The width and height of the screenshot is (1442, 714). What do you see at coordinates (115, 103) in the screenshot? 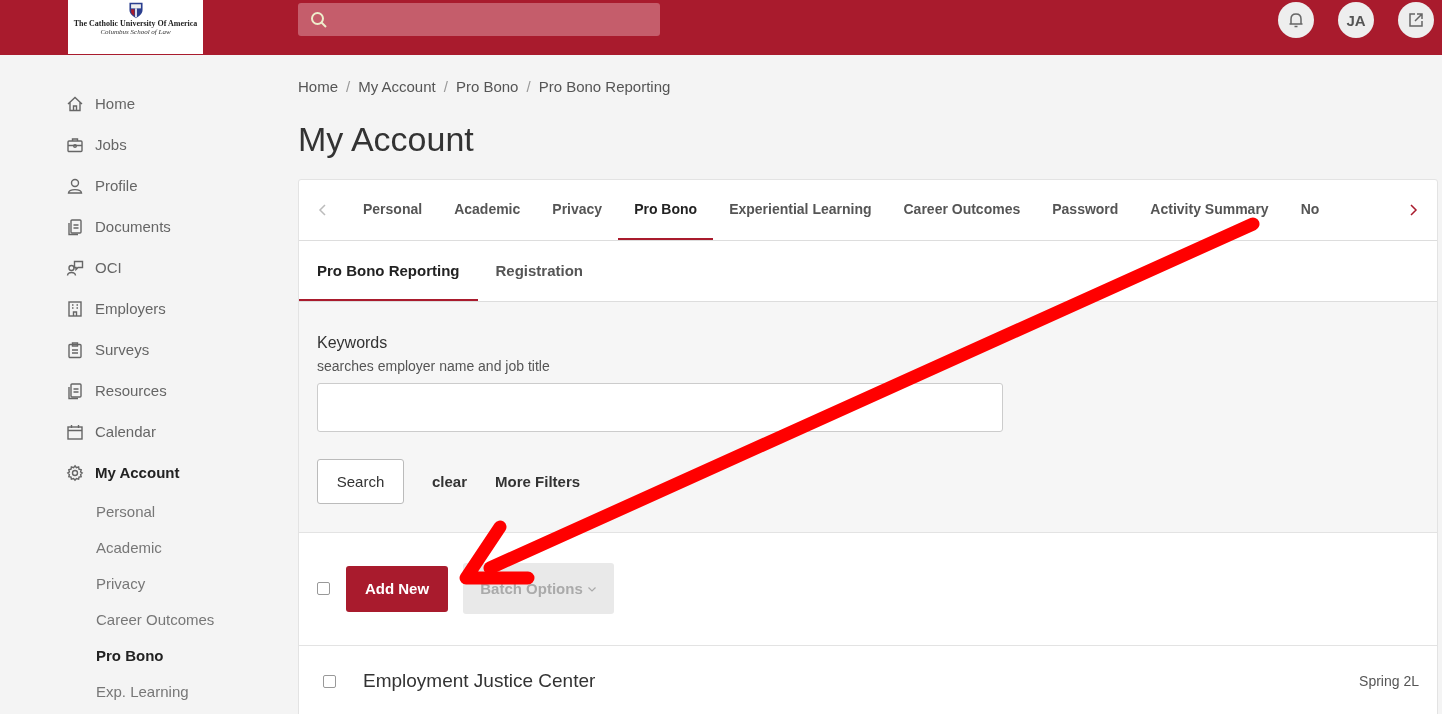
I see `sidebar-label: Home` at bounding box center [115, 103].